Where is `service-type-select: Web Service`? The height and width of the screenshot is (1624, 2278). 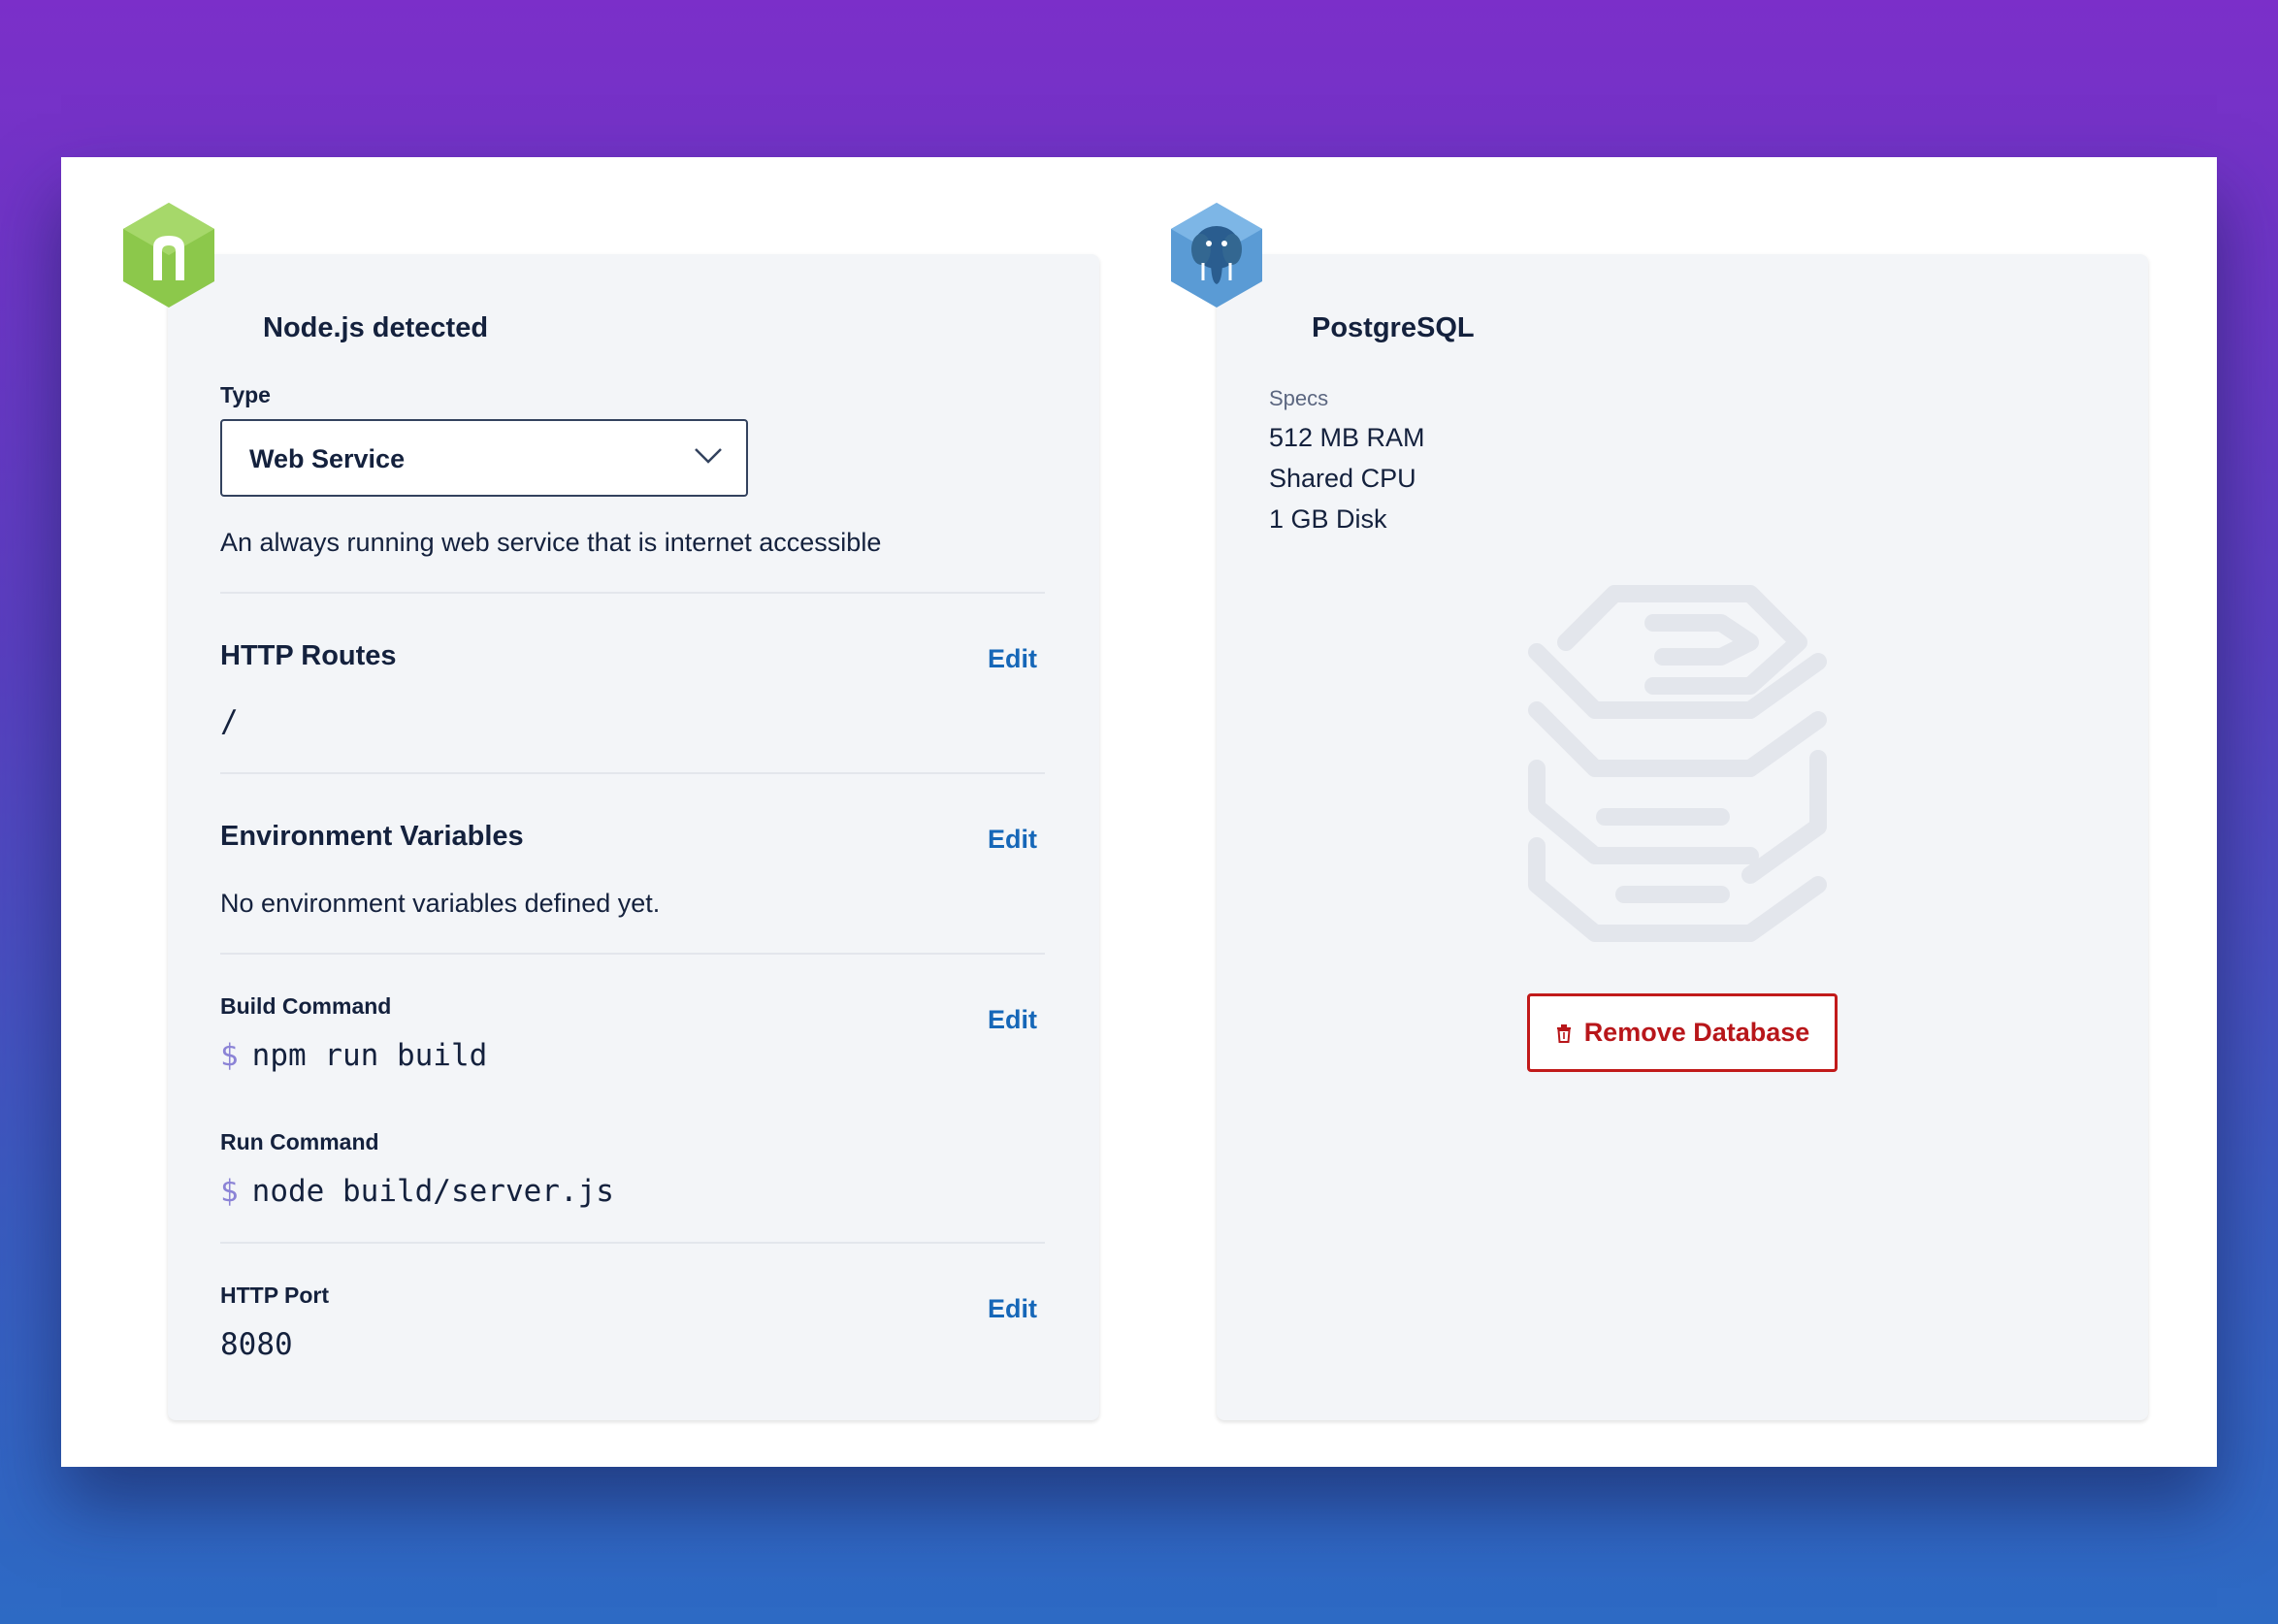
service-type-select: Web Service is located at coordinates (484, 458).